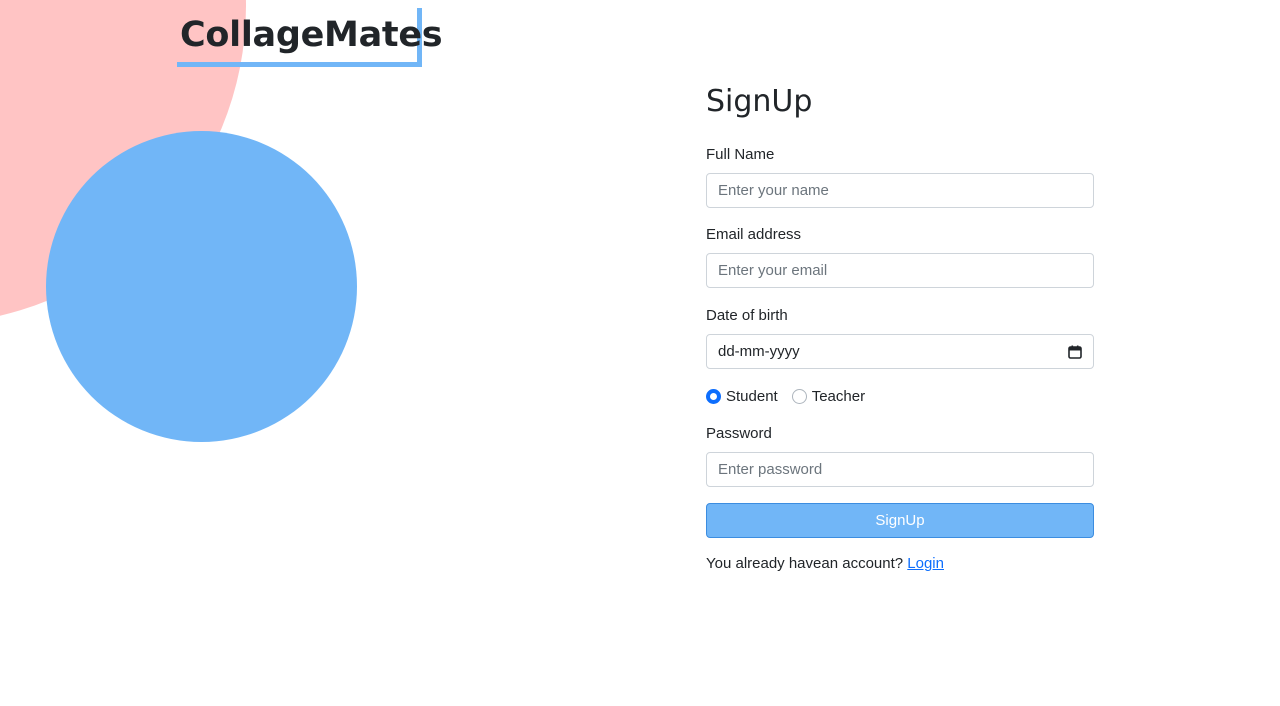 The image size is (1280, 706). What do you see at coordinates (900, 270) in the screenshot?
I see `email-input` at bounding box center [900, 270].